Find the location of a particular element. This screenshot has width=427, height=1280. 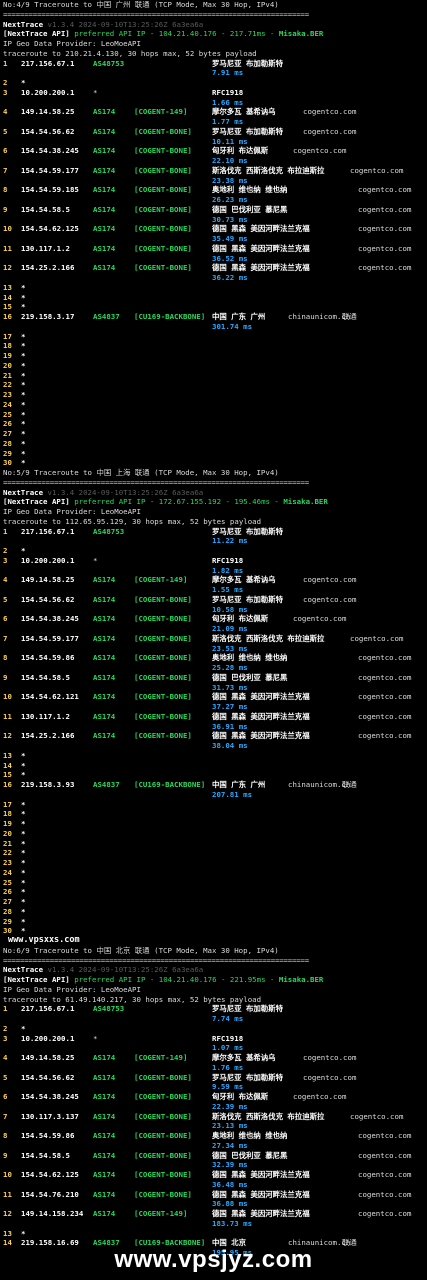

hop-number: 25 is located at coordinates (7, 882).